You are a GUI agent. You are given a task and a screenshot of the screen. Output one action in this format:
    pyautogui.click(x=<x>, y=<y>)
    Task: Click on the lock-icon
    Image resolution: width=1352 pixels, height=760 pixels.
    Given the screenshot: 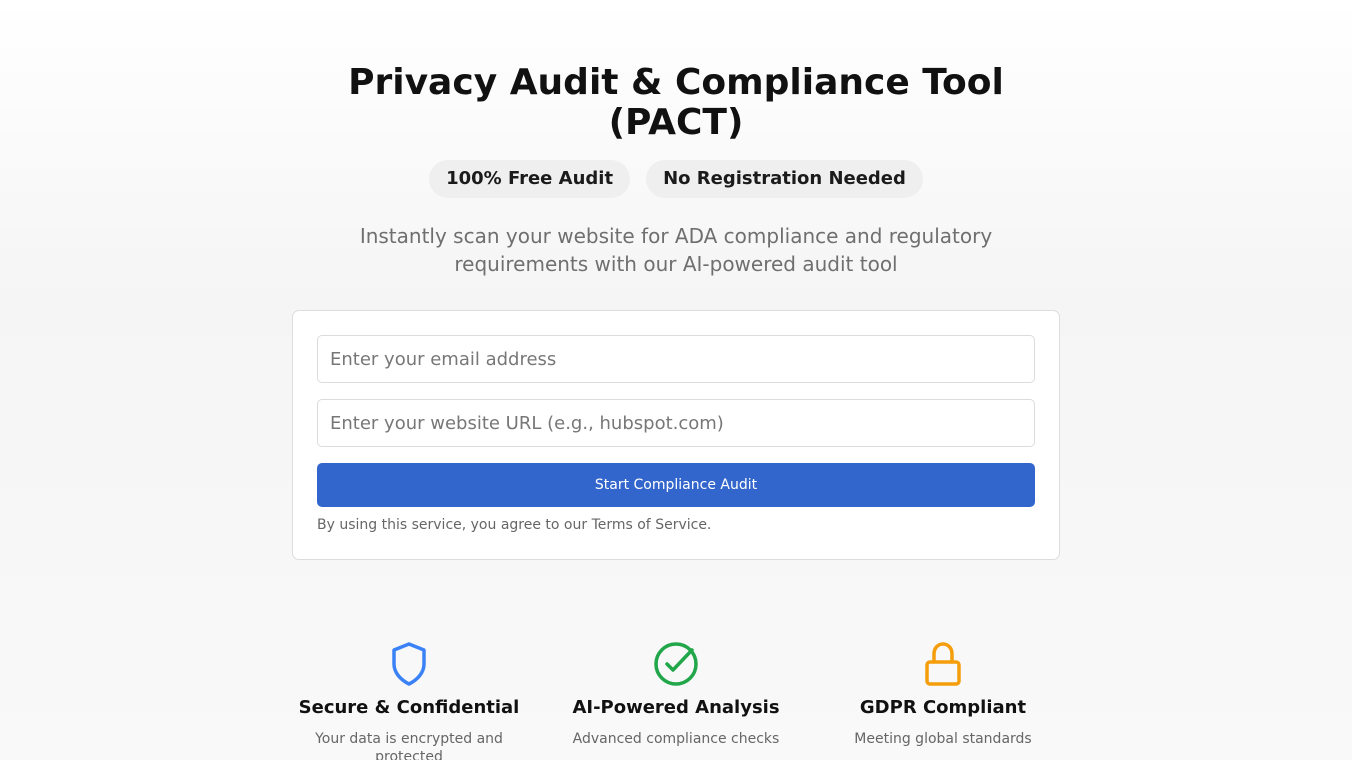 What is the action you would take?
    pyautogui.click(x=943, y=664)
    